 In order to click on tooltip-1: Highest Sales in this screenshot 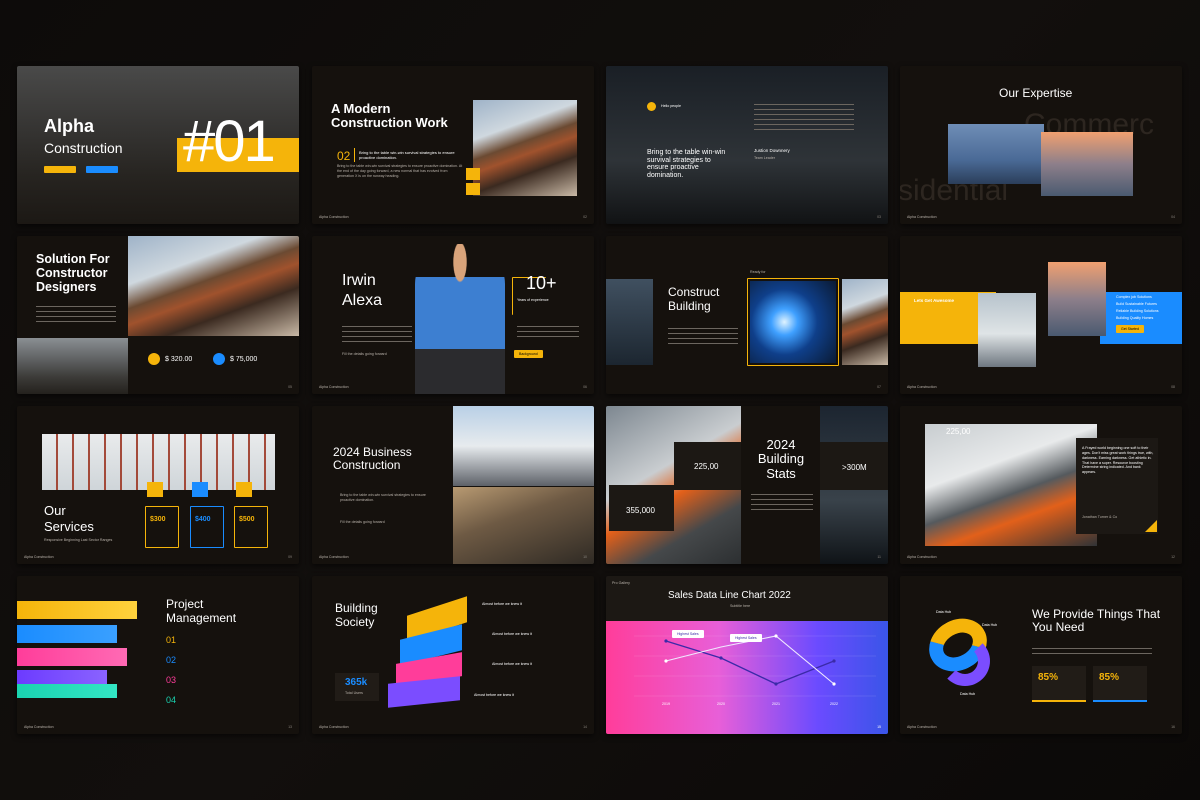, I will do `click(688, 634)`.